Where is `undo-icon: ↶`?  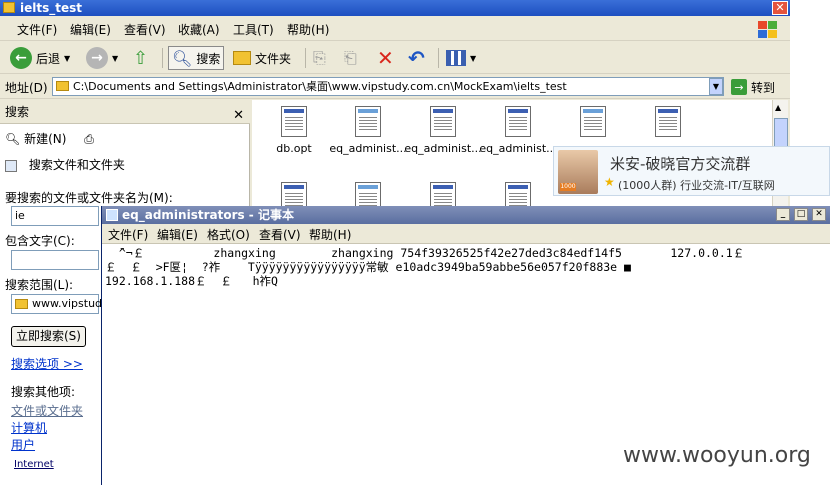 undo-icon: ↶ is located at coordinates (416, 58).